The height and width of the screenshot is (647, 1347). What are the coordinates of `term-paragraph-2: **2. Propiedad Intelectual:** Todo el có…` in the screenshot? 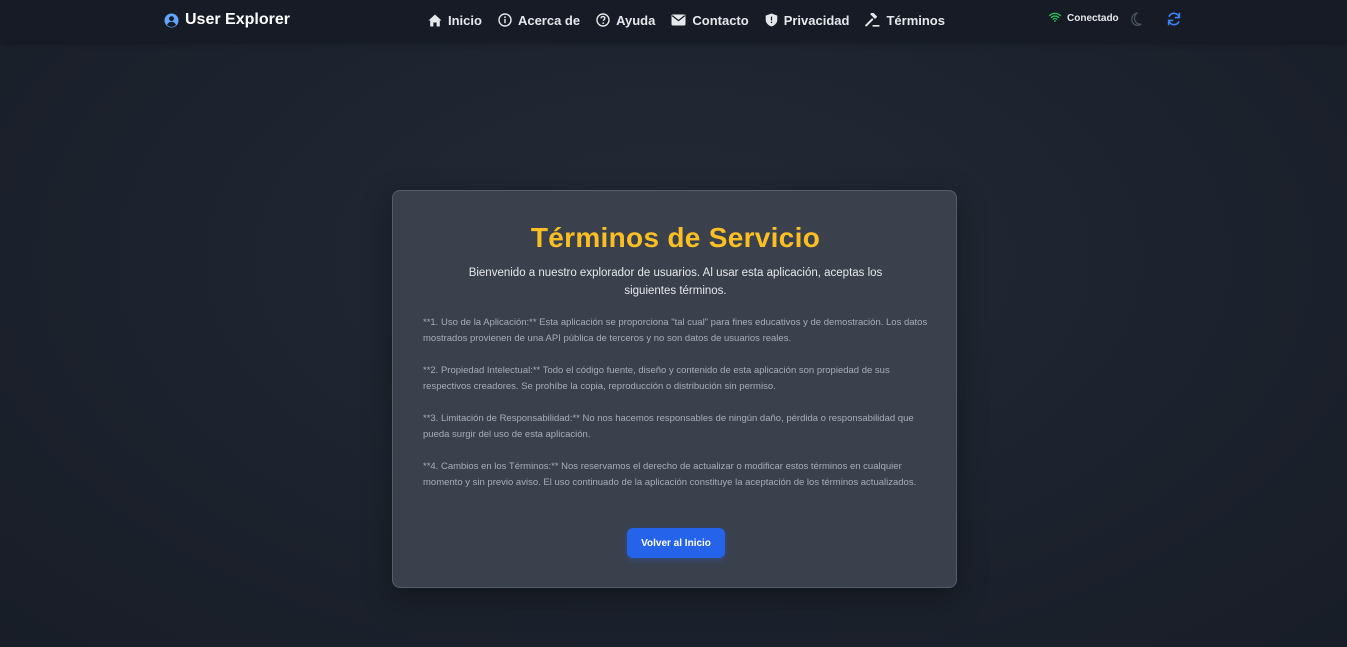 It's located at (656, 378).